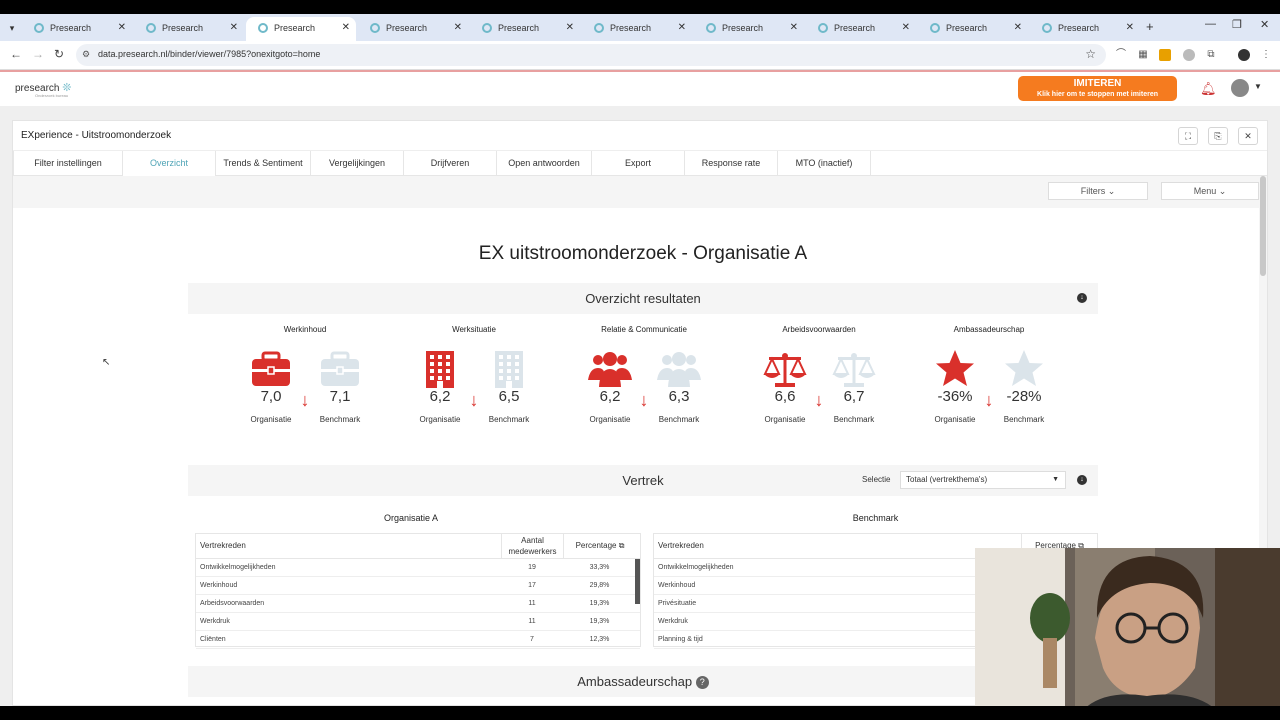 Image resolution: width=1280 pixels, height=720 pixels. I want to click on help-icon: ?, so click(702, 682).